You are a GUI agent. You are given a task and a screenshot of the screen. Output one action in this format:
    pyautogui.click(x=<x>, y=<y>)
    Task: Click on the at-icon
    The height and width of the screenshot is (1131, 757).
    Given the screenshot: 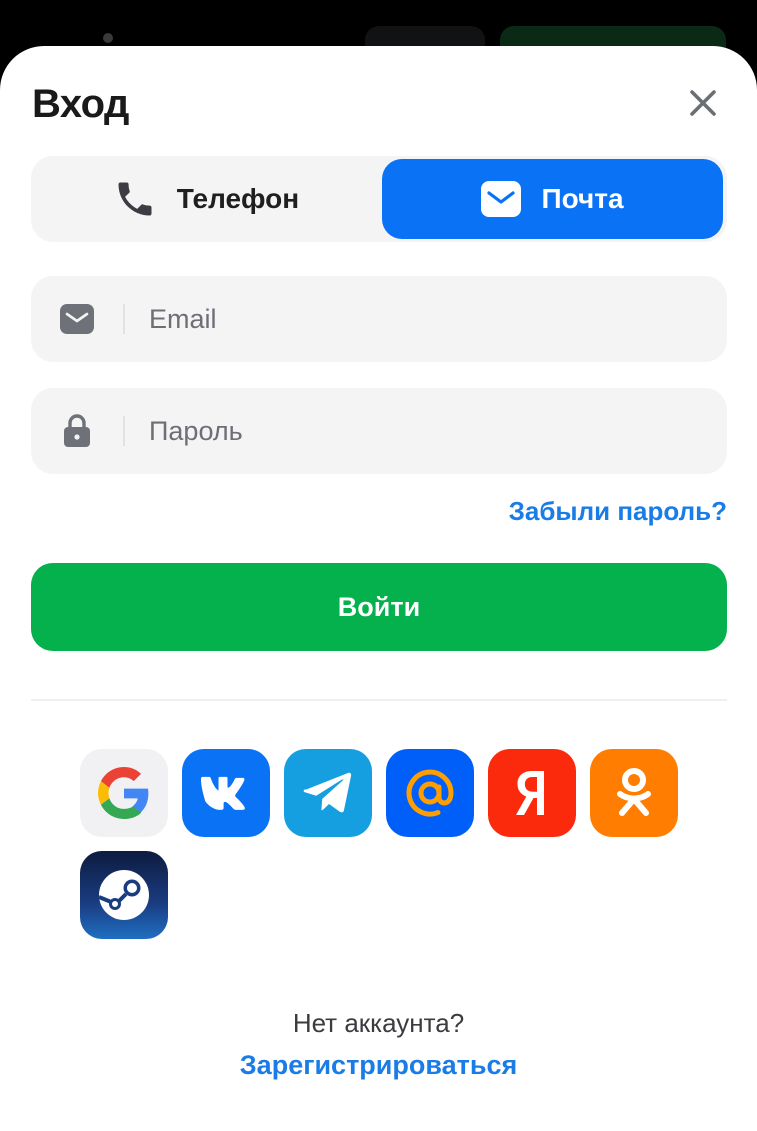 What is the action you would take?
    pyautogui.click(x=430, y=793)
    